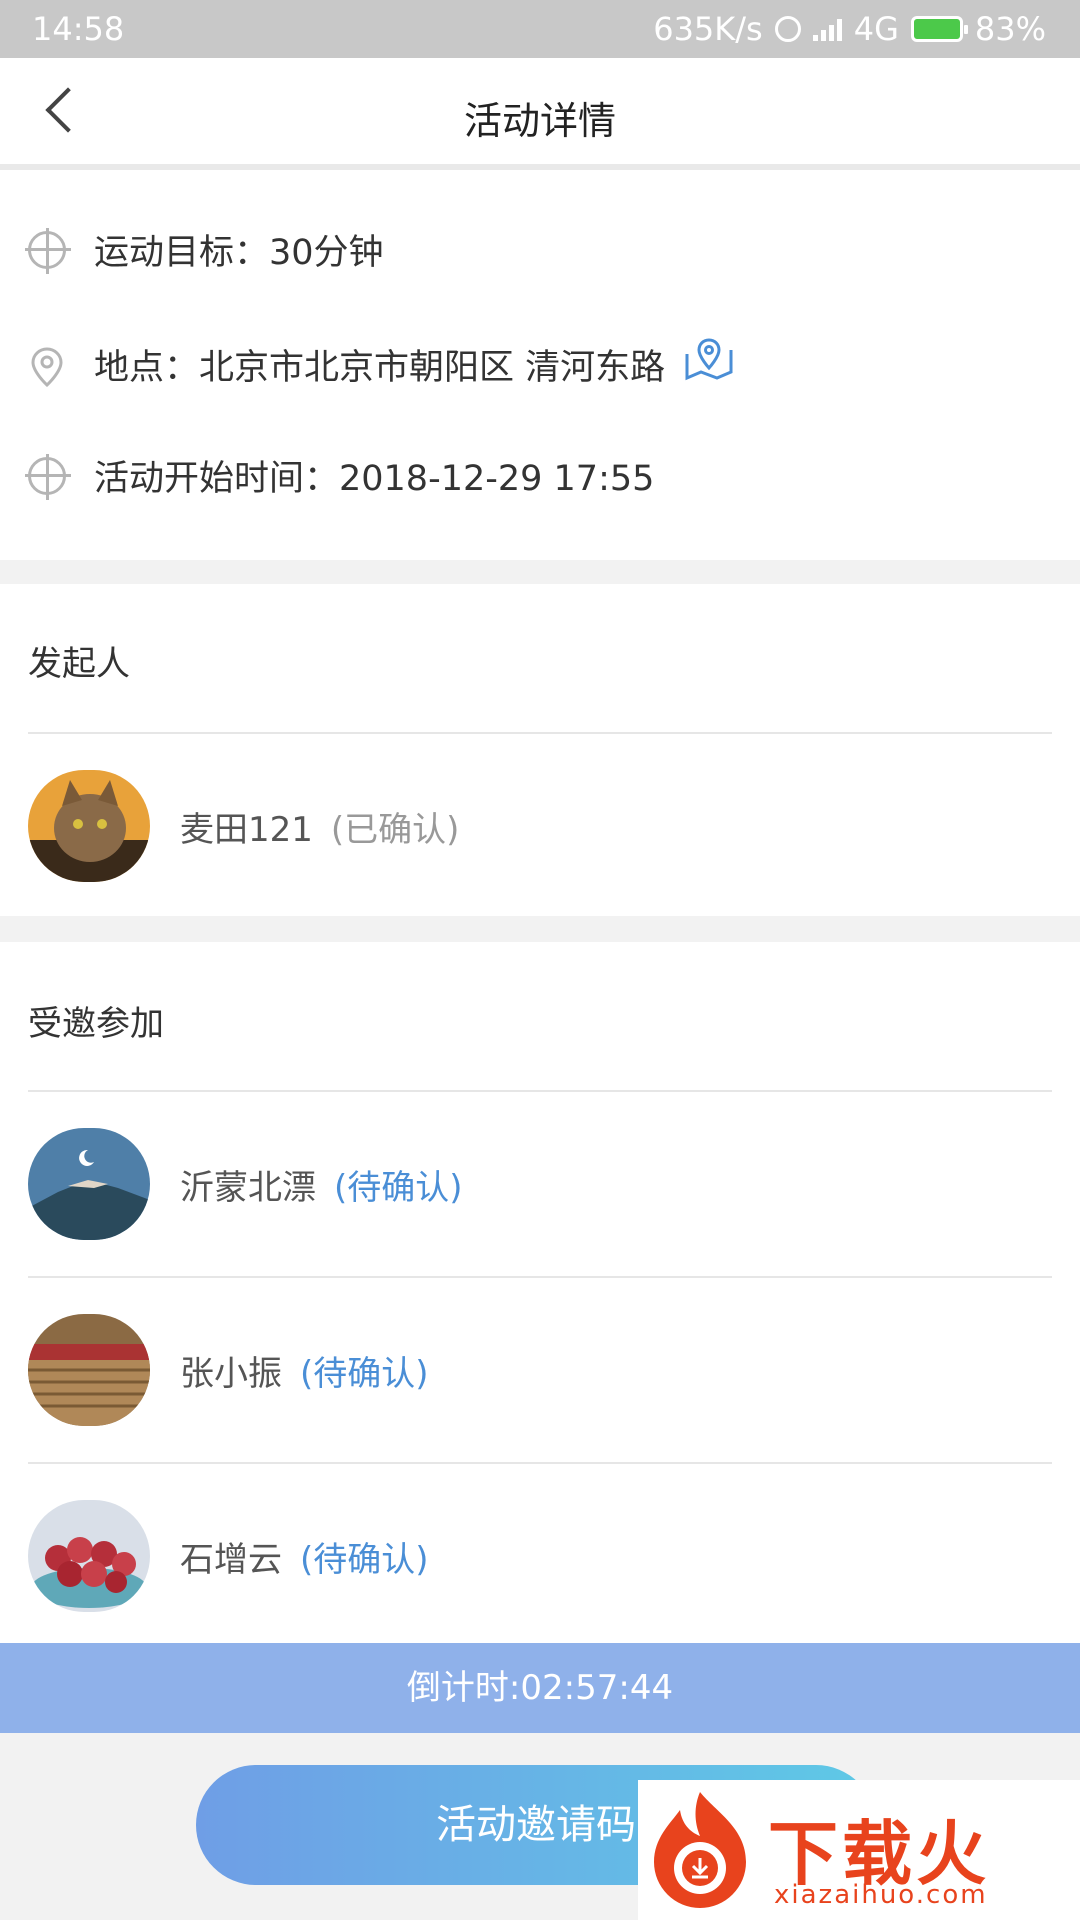  I want to click on list-item: 张小振 (待确认), so click(228, 1370).